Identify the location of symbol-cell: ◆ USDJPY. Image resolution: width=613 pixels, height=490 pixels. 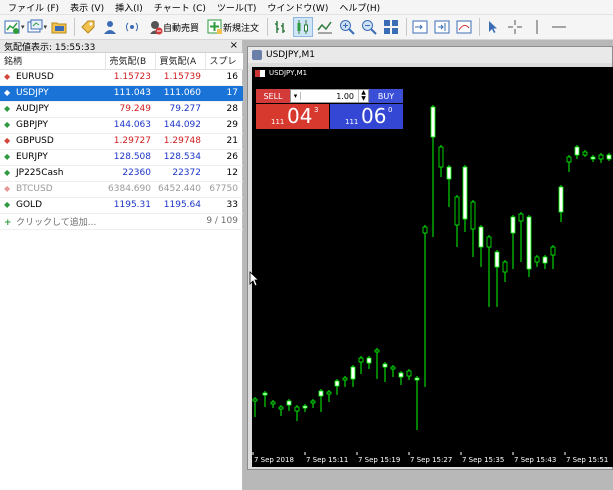
(52, 93).